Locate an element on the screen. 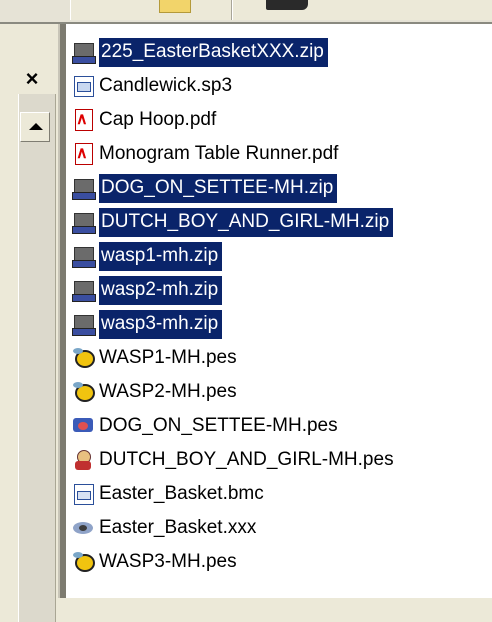 The image size is (492, 622). file-name: Candlewick.sp3 is located at coordinates (166, 85).